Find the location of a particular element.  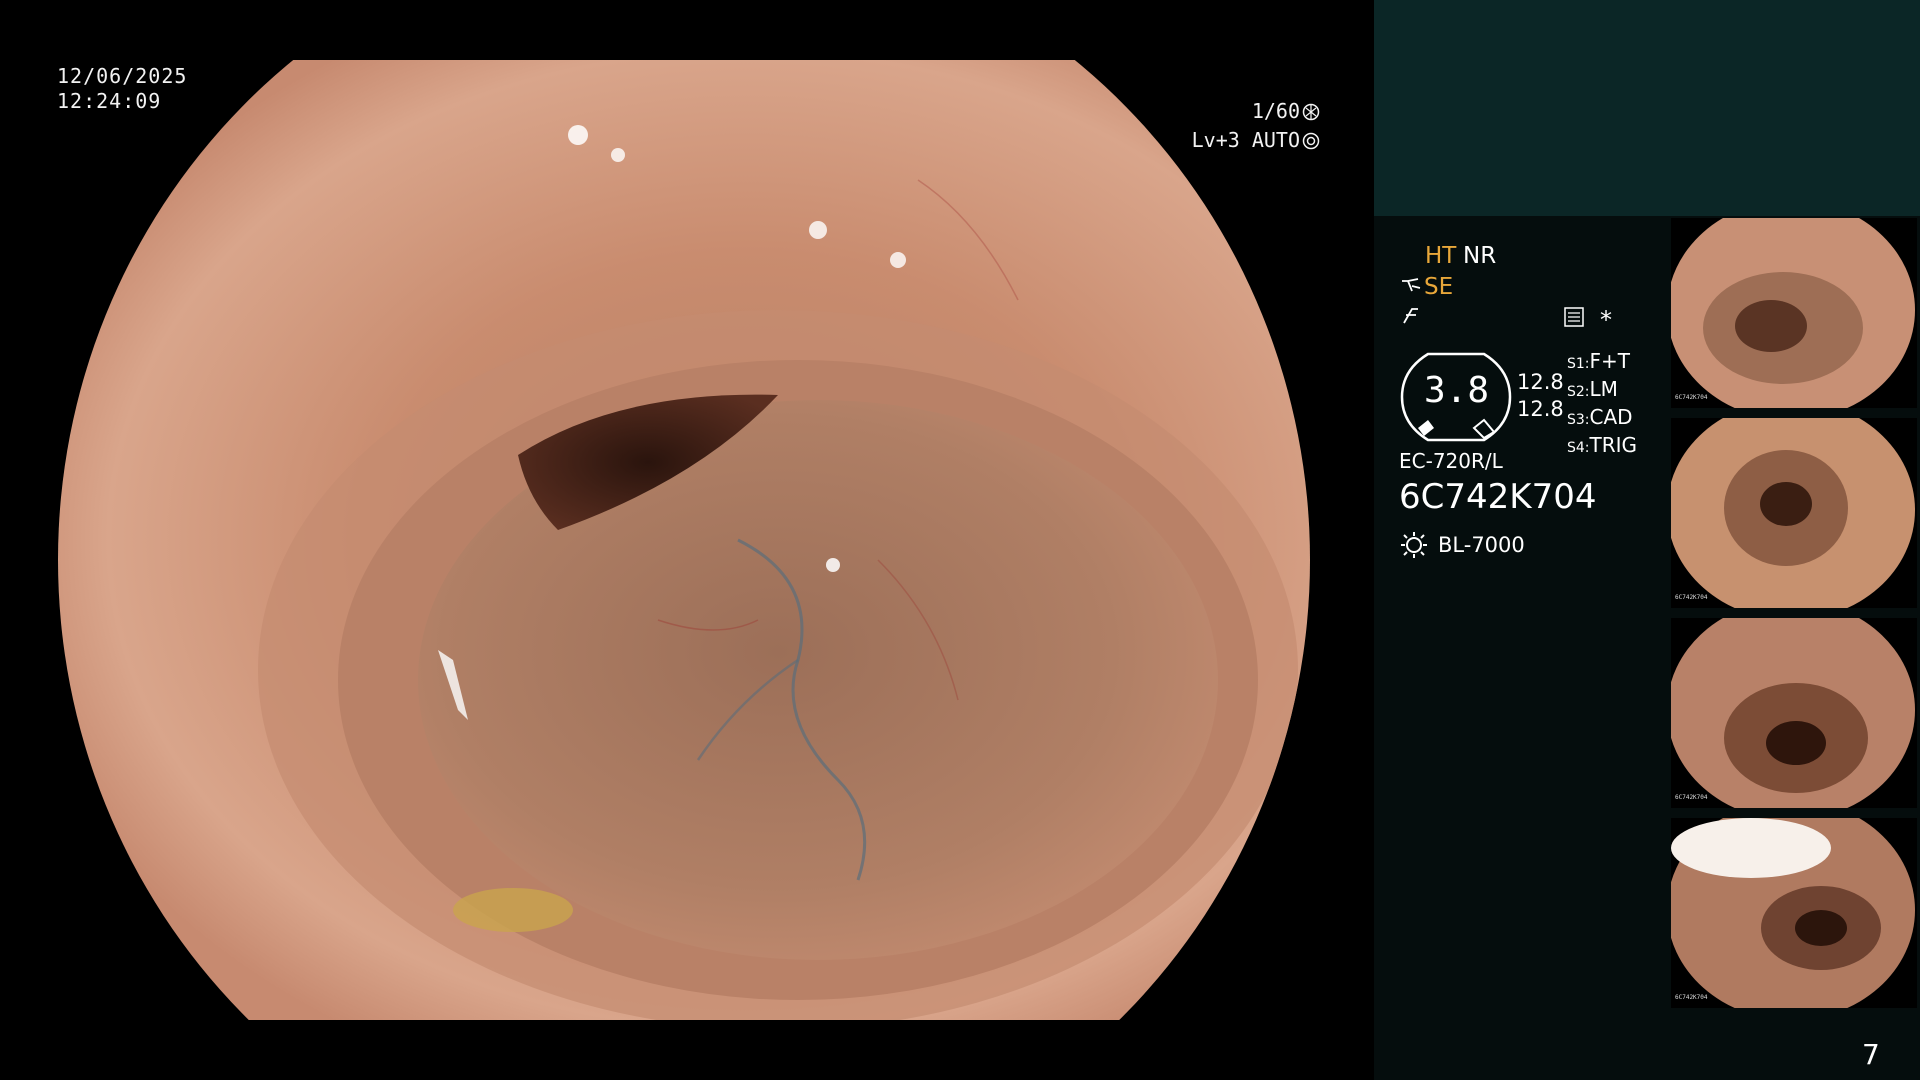

switch-row: S3:CAD is located at coordinates (1602, 419).